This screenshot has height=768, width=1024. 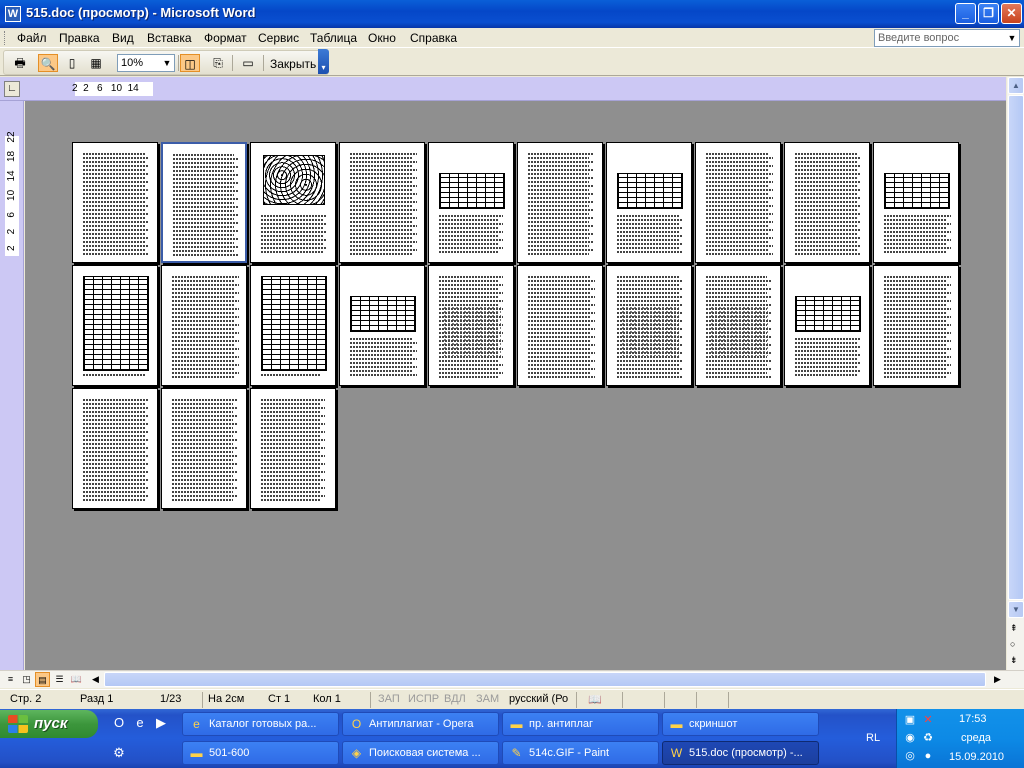 I want to click on taskbar-button-label: 514c.GIF - Paint, so click(x=569, y=753).